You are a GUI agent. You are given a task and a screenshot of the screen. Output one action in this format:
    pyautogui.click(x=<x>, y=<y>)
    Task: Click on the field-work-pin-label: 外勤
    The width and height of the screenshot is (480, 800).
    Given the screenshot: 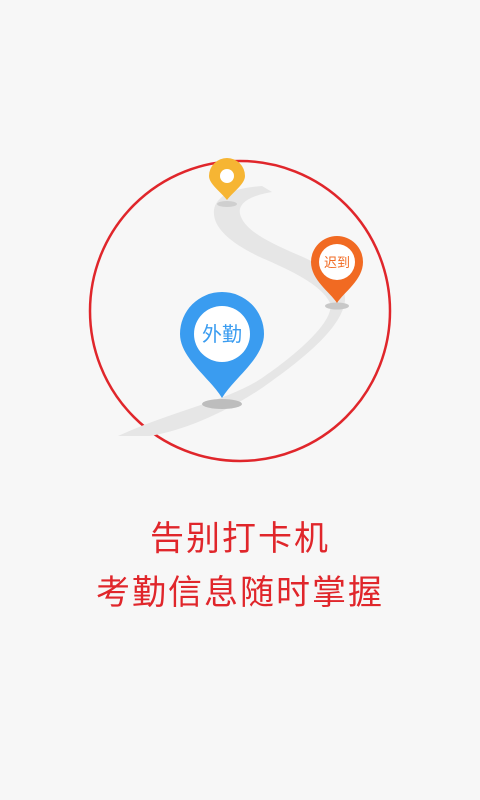 What is the action you would take?
    pyautogui.click(x=222, y=334)
    